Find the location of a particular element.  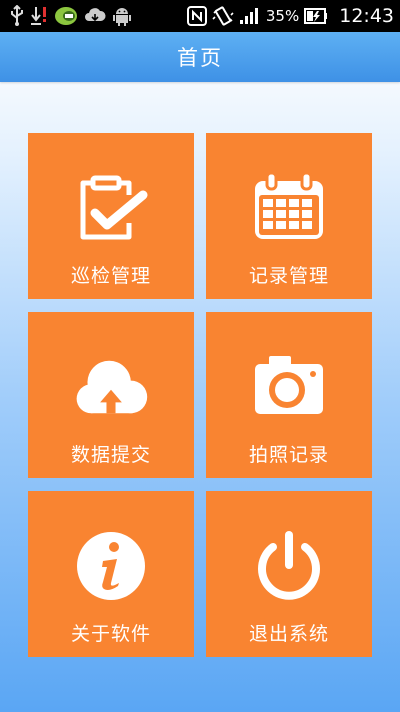

power-icon is located at coordinates (289, 566).